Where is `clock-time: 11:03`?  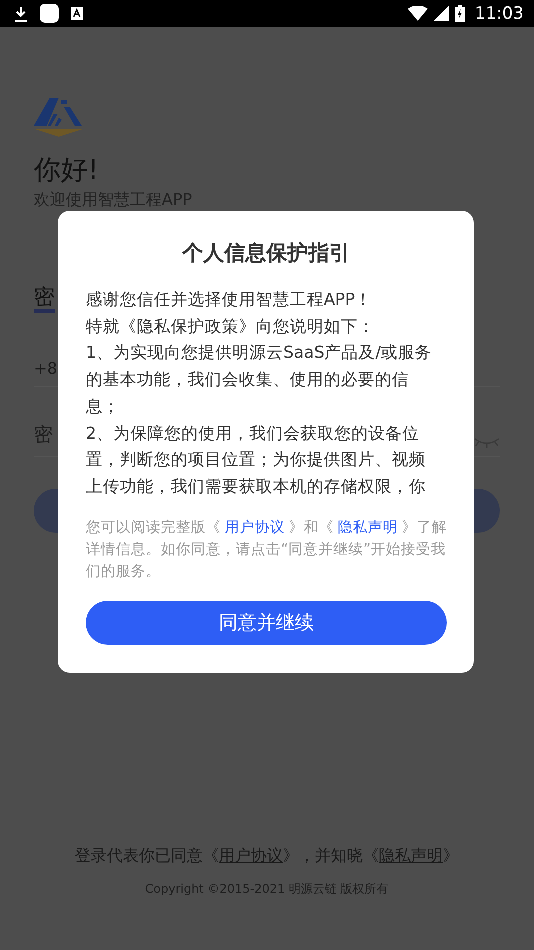 clock-time: 11:03 is located at coordinates (499, 14).